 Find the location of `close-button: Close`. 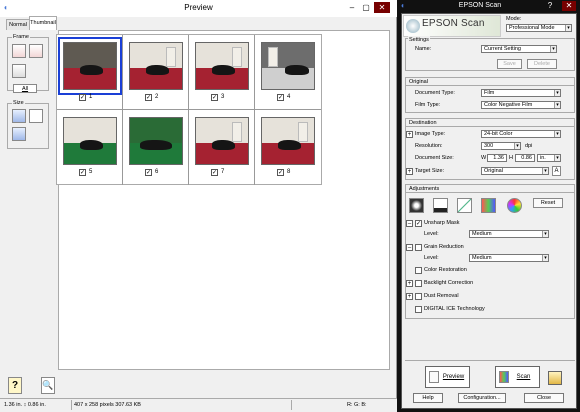

close-button: Close is located at coordinates (544, 398).